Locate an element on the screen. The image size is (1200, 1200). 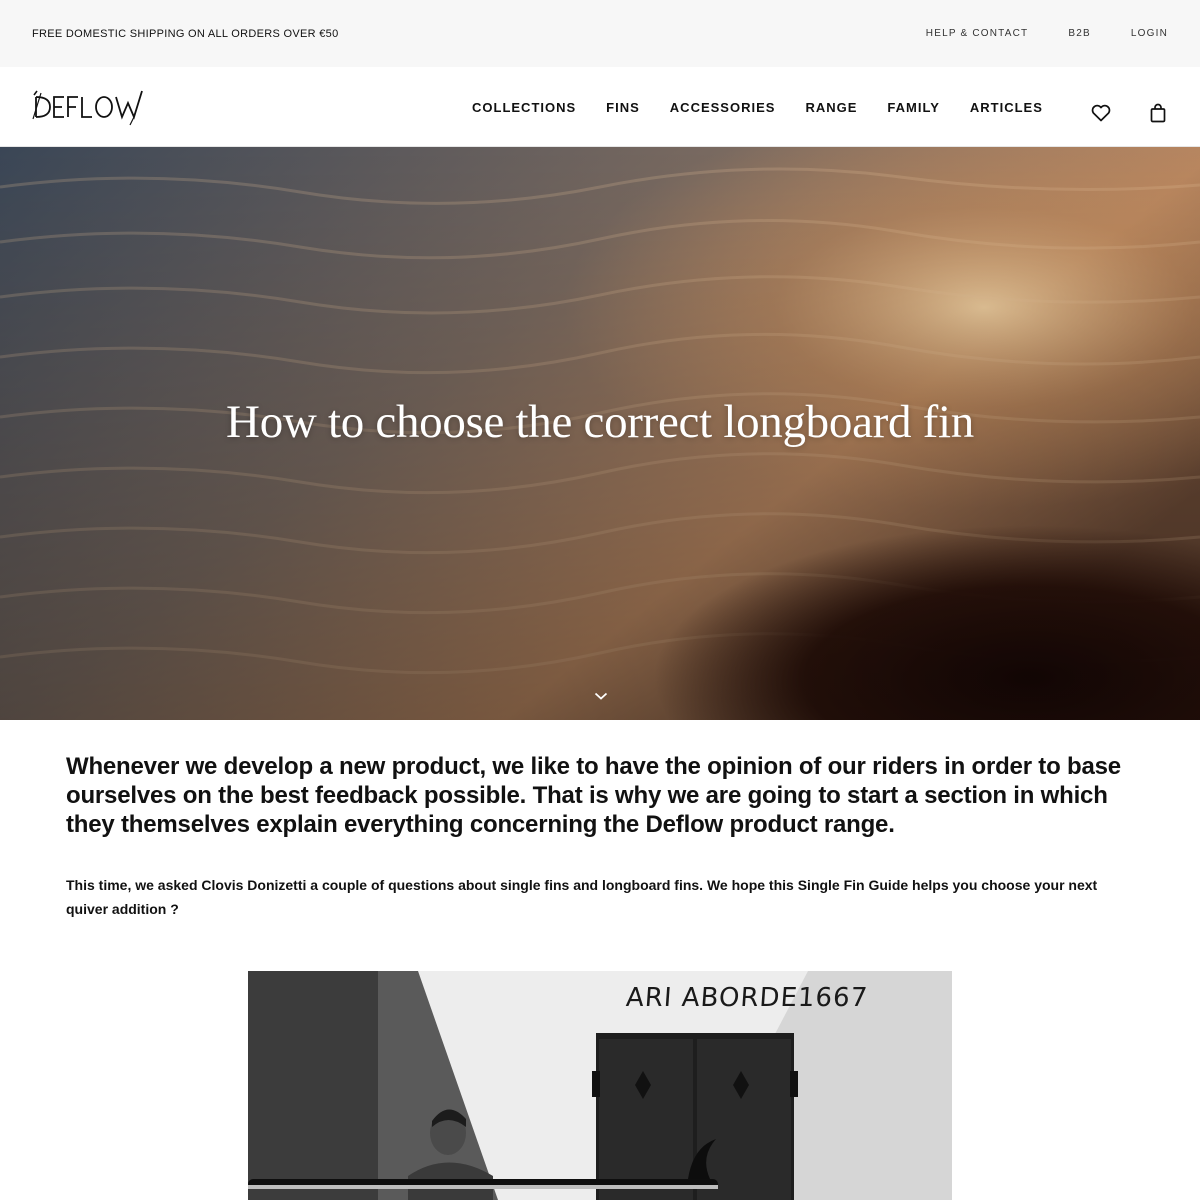
nav-fins: FINS is located at coordinates (623, 107).